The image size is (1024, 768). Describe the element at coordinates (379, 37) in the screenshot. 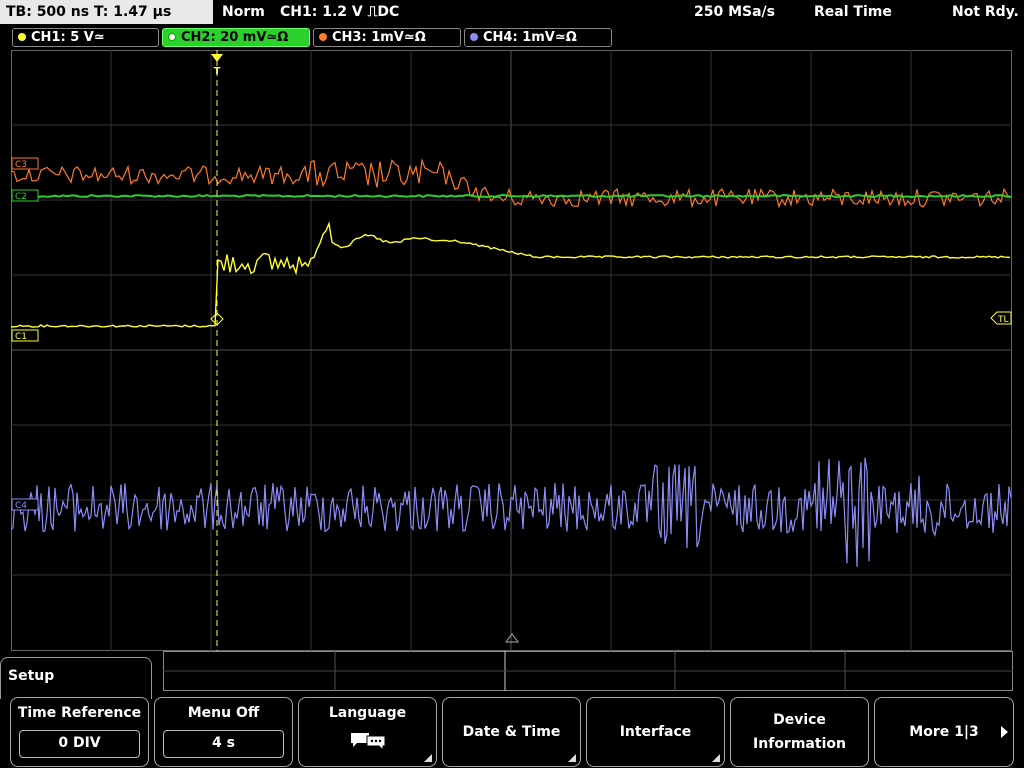

I see `channel-label: CH3: 1mV≃Ω` at that location.